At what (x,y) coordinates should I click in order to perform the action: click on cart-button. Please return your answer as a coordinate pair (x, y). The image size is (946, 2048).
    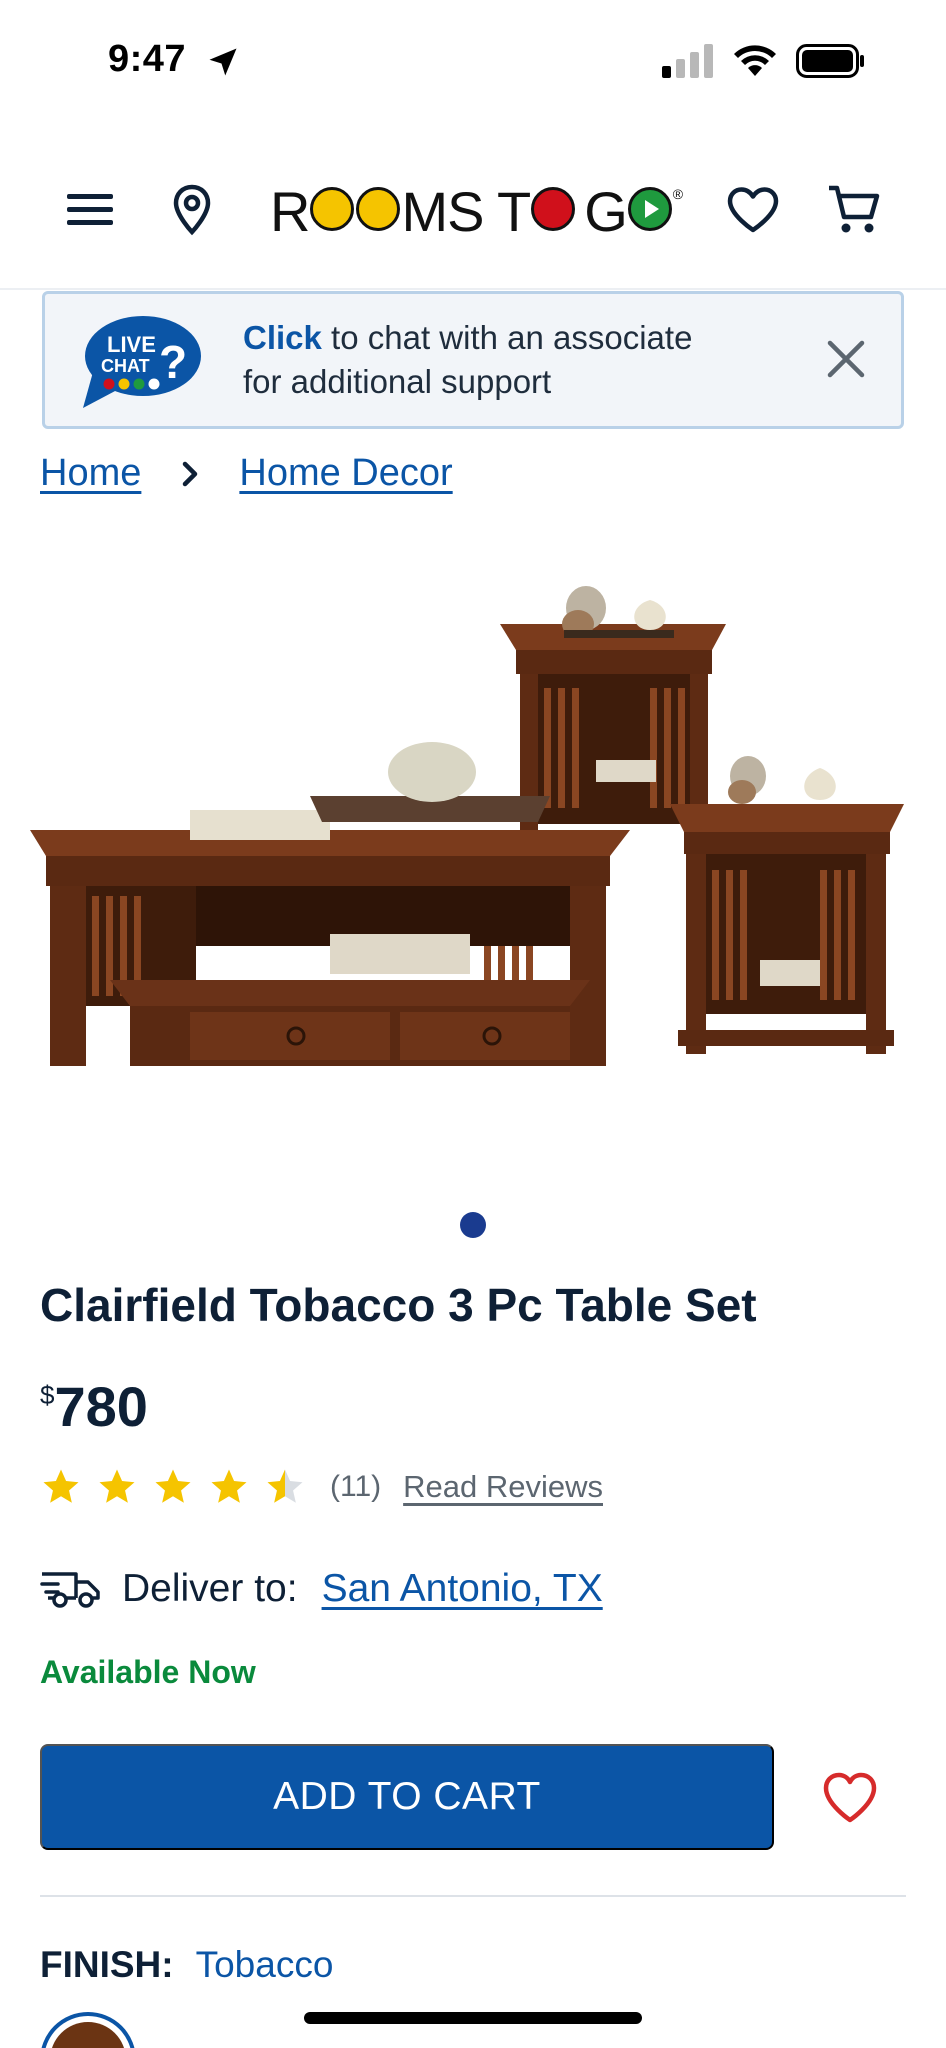
    Looking at the image, I should click on (854, 210).